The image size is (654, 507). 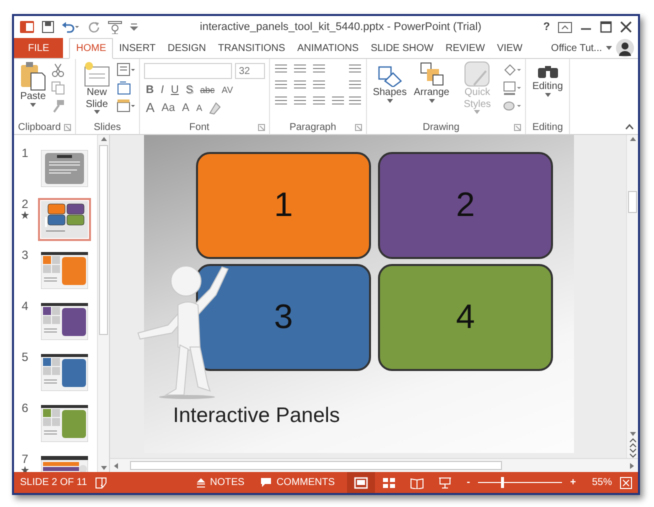 I want to click on presentation-icon, so click(x=115, y=27).